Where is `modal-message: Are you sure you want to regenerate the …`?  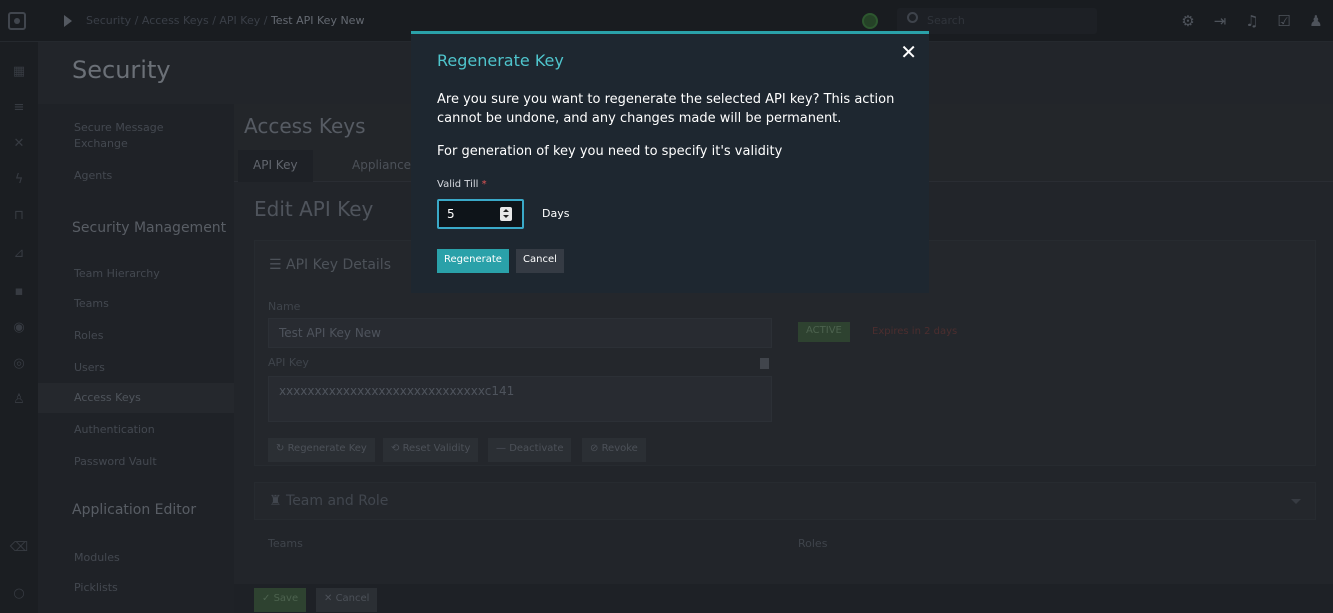 modal-message: Are you sure you want to regenerate the … is located at coordinates (666, 109).